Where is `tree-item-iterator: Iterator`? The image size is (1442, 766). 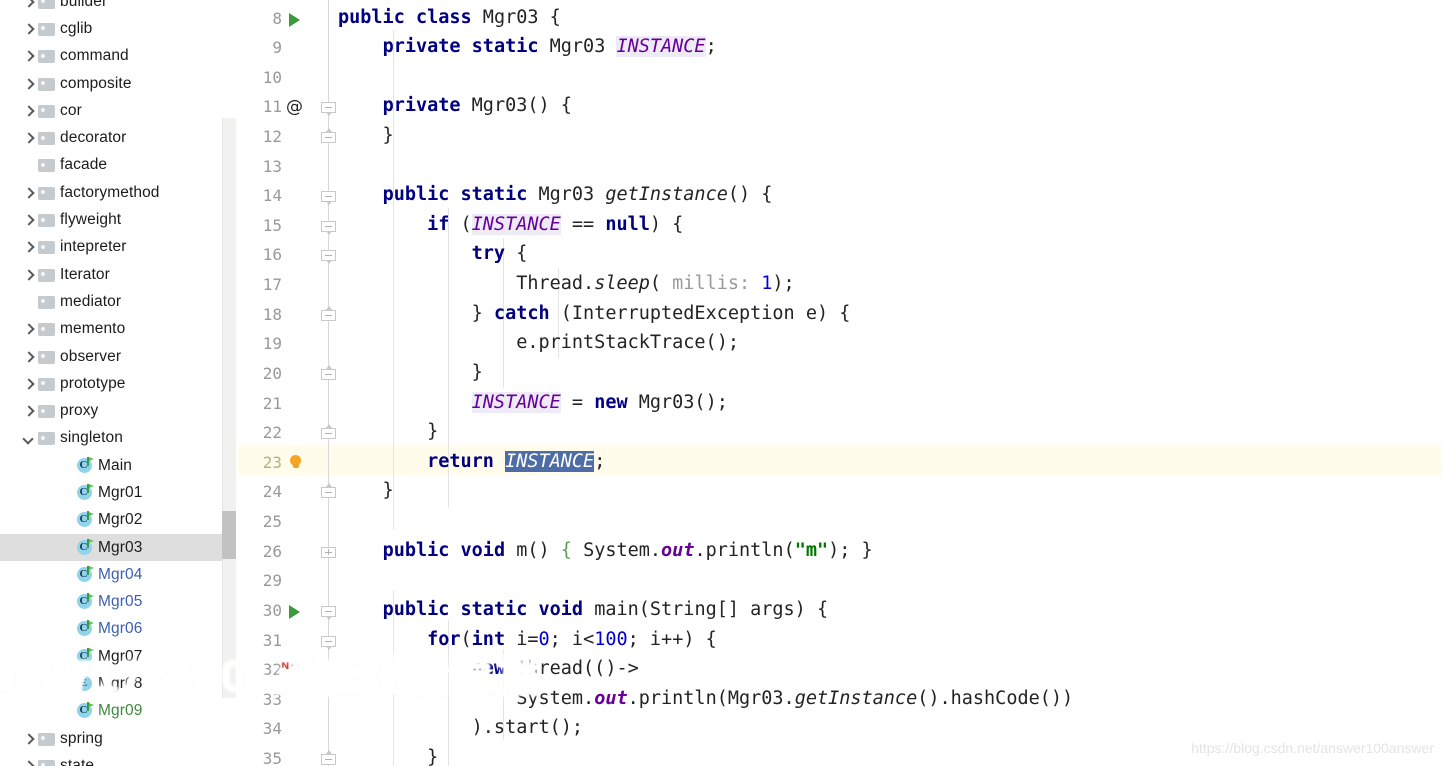 tree-item-iterator: Iterator is located at coordinates (119, 274).